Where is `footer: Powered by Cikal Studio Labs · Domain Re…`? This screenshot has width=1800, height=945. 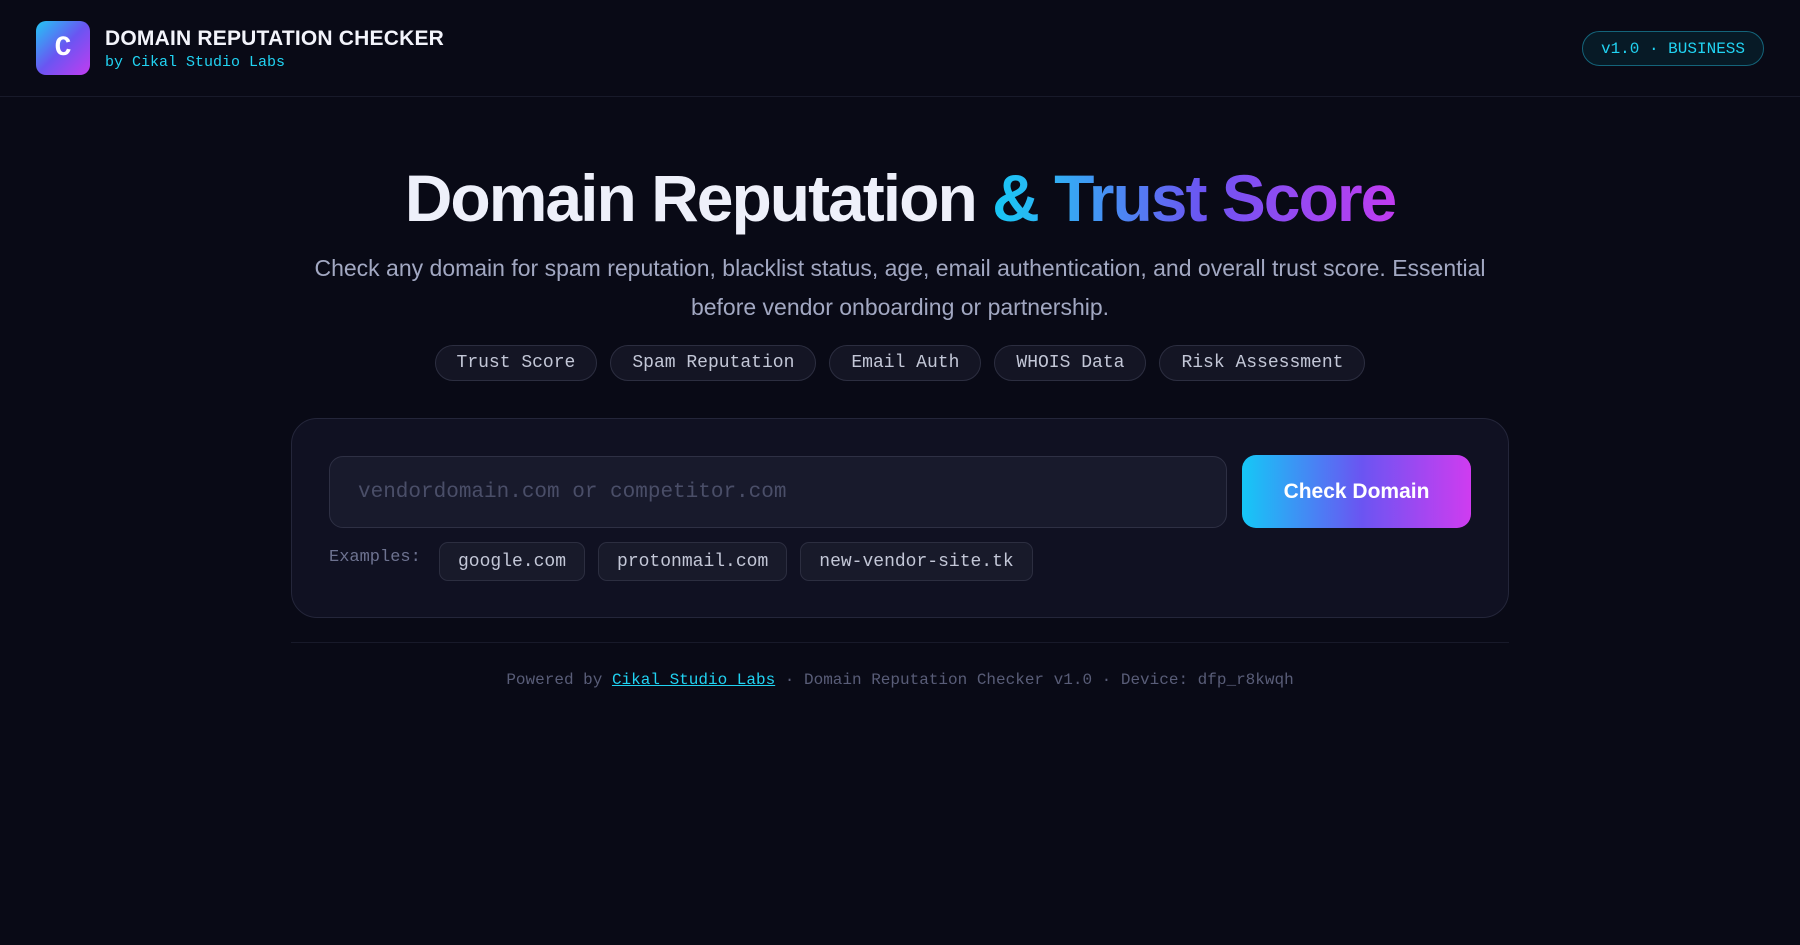 footer: Powered by Cikal Studio Labs · Domain Re… is located at coordinates (900, 680).